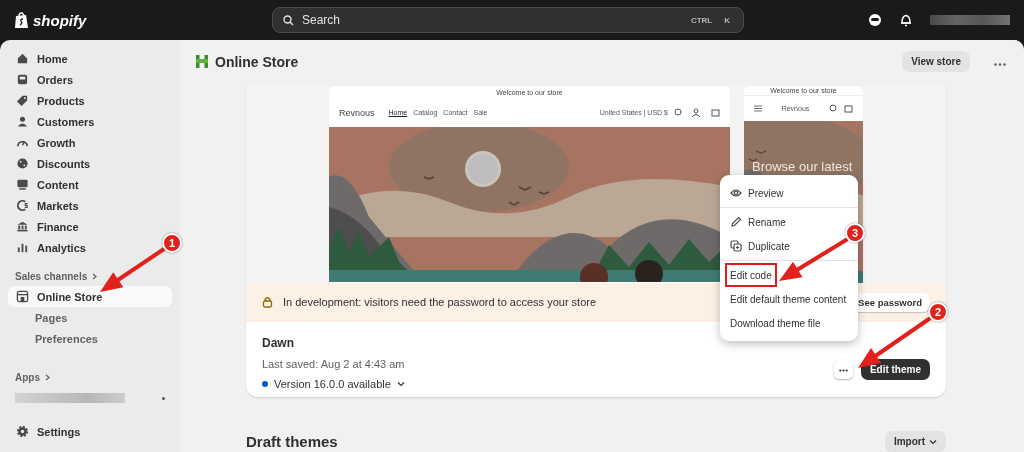  I want to click on sidebar-item: Home, so click(42, 58).